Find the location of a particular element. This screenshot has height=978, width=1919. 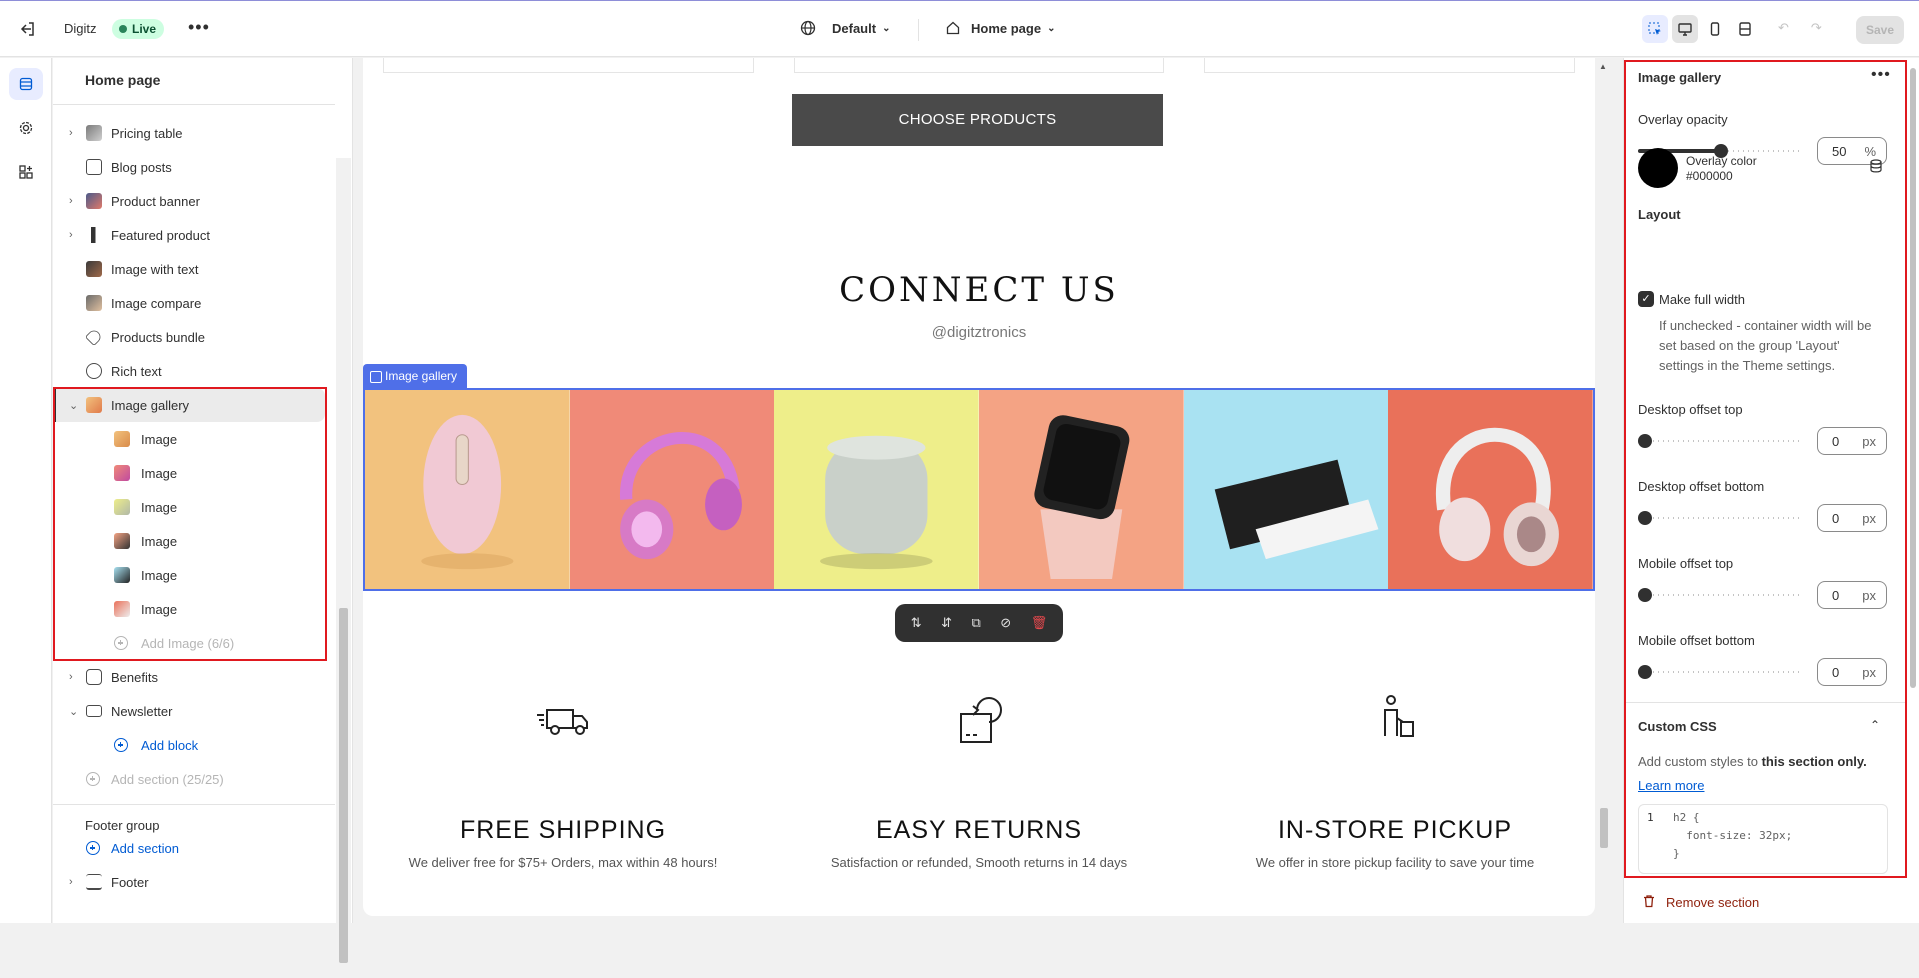

overlay-color-swatch is located at coordinates (1658, 168).